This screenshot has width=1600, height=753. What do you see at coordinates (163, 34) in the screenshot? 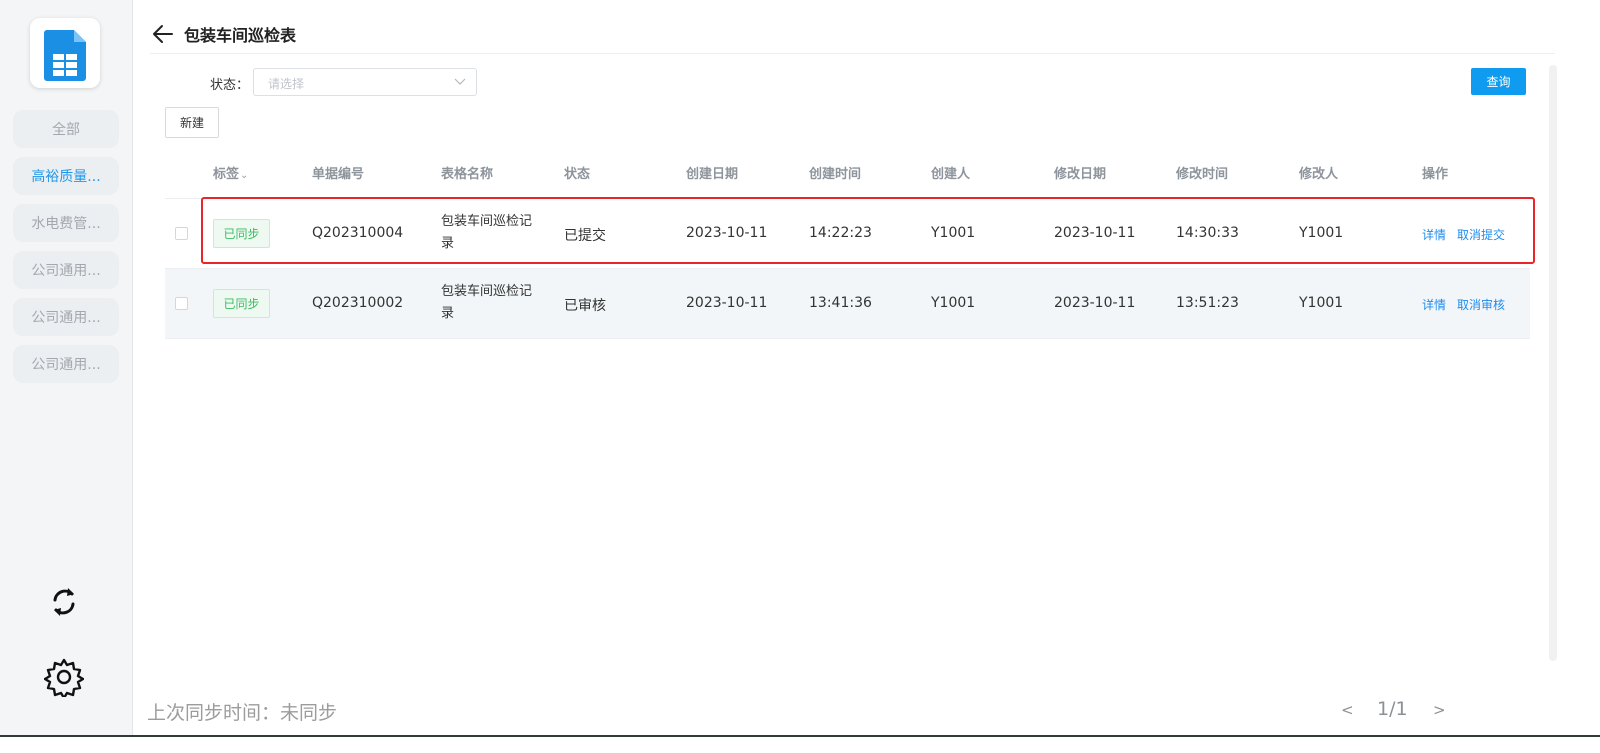
I see `back-arrow-icon` at bounding box center [163, 34].